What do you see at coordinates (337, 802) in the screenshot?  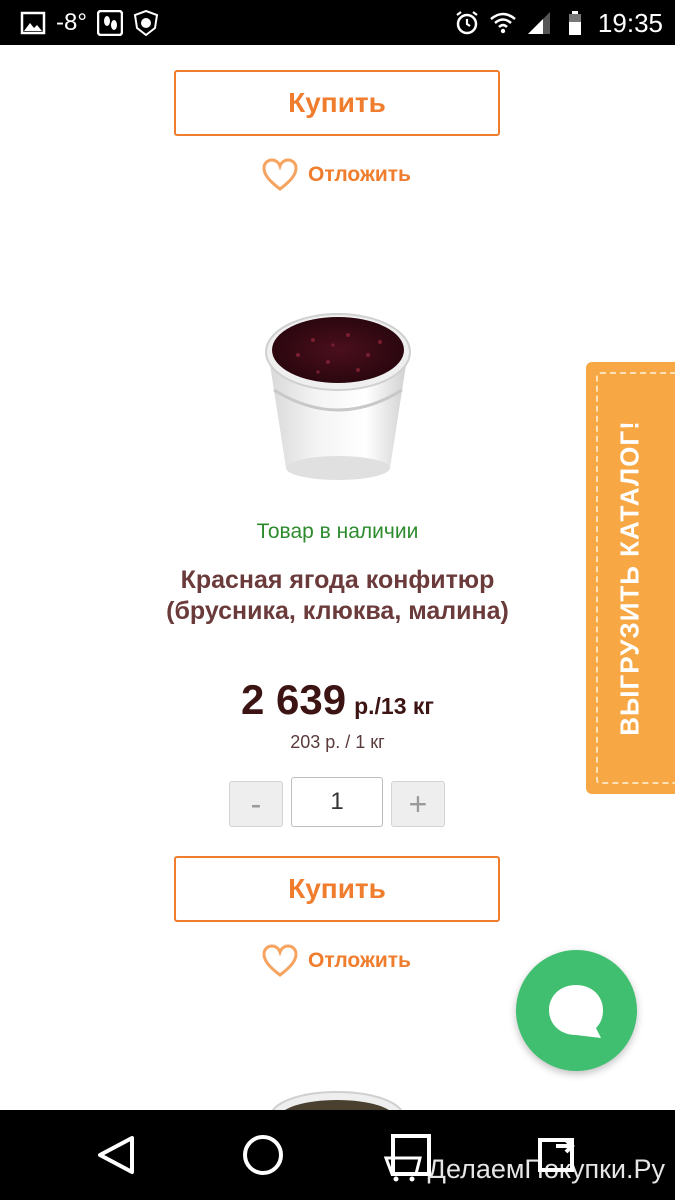 I see `quantity-input` at bounding box center [337, 802].